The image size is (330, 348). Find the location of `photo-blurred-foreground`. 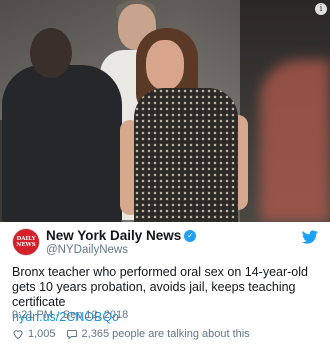

photo-blurred-foreground is located at coordinates (295, 141).